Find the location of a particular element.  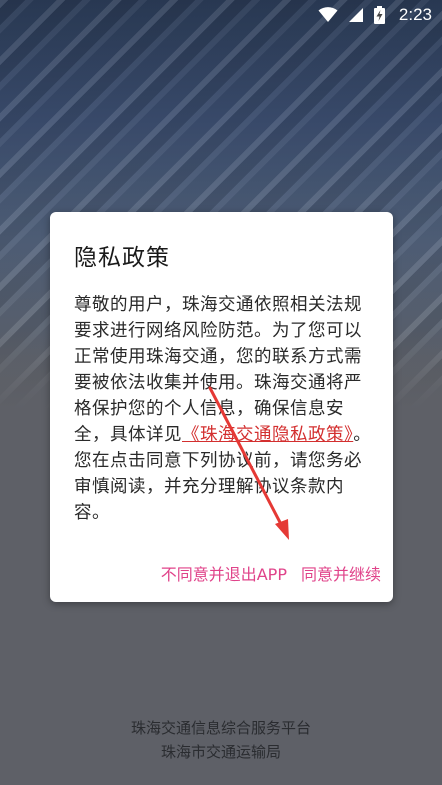

body-text-consent: 您在点击同意下列协议前，请您务必审慎阅读，并充分理解协议条款内容。 is located at coordinates (218, 487).